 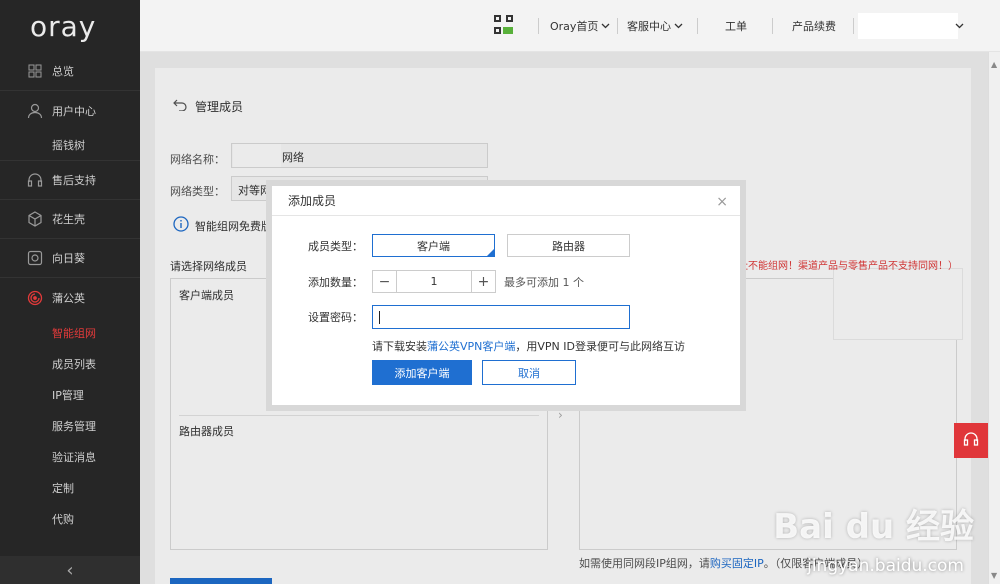 I want to click on renew-label: 产品续费, so click(x=814, y=26).